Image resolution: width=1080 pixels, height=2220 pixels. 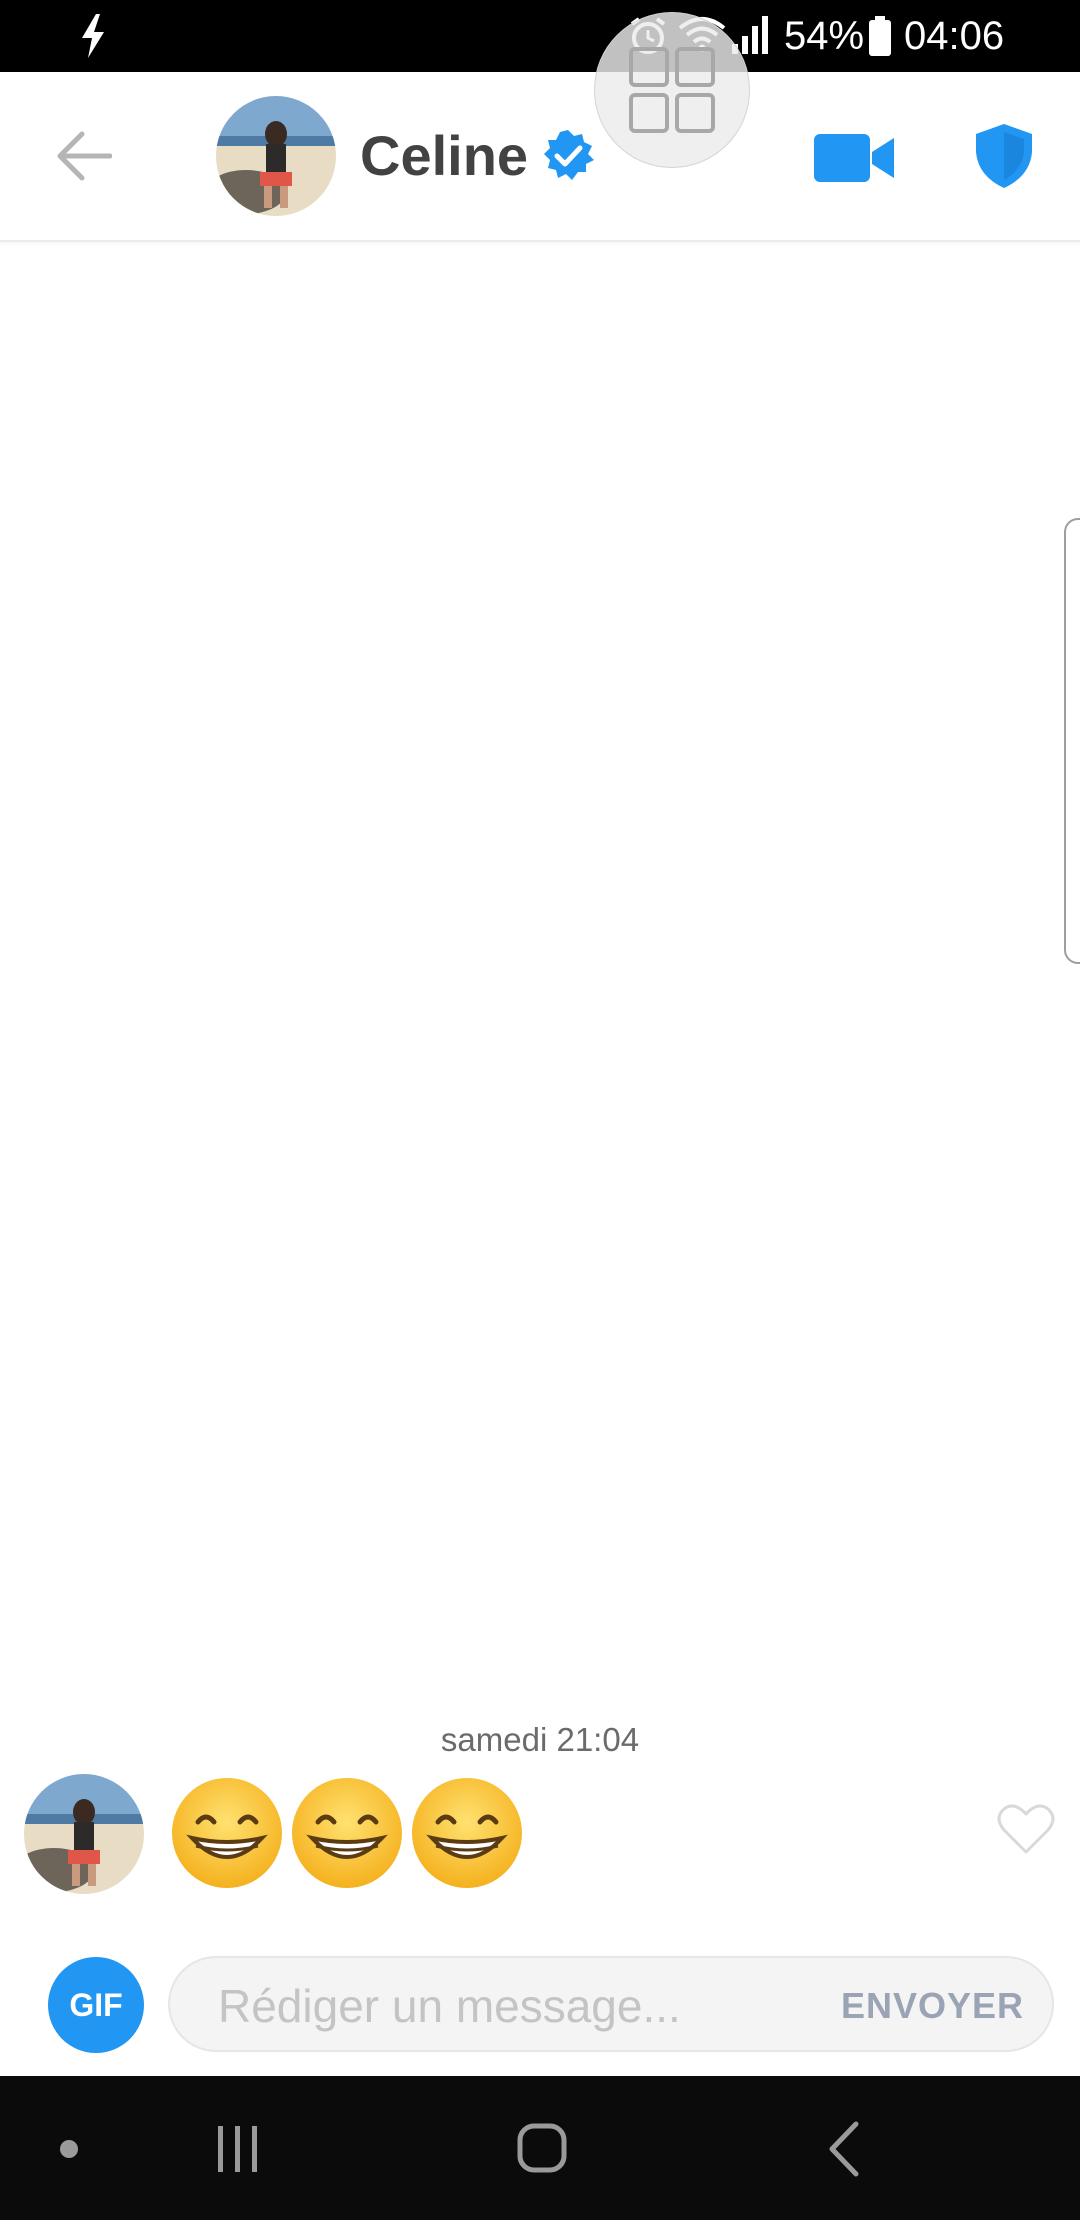 I want to click on shield-icon, so click(x=1004, y=156).